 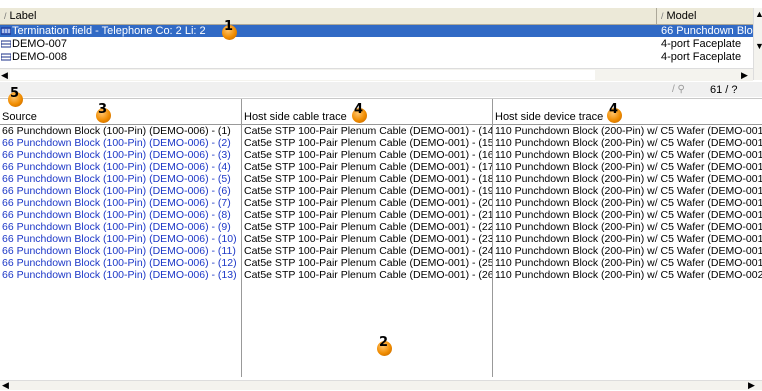 I want to click on column-header-model: / Model, so click(x=705, y=16).